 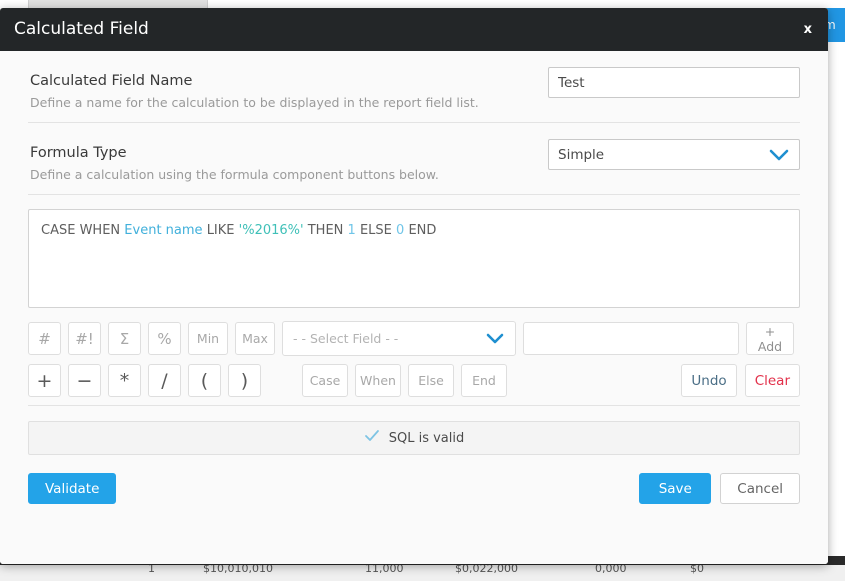 I want to click on clear-button: Clear, so click(x=772, y=380).